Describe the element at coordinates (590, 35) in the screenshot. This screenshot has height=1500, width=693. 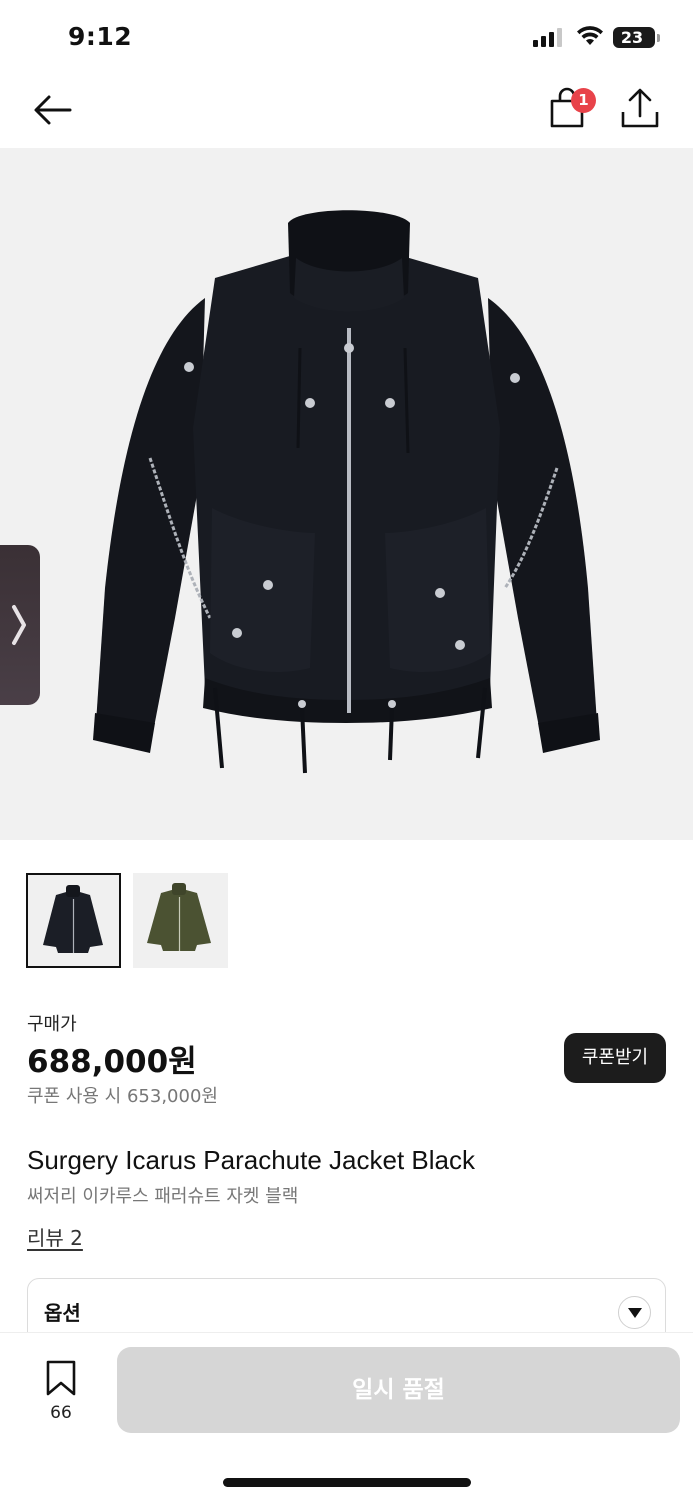
I see `wifi-icon` at that location.